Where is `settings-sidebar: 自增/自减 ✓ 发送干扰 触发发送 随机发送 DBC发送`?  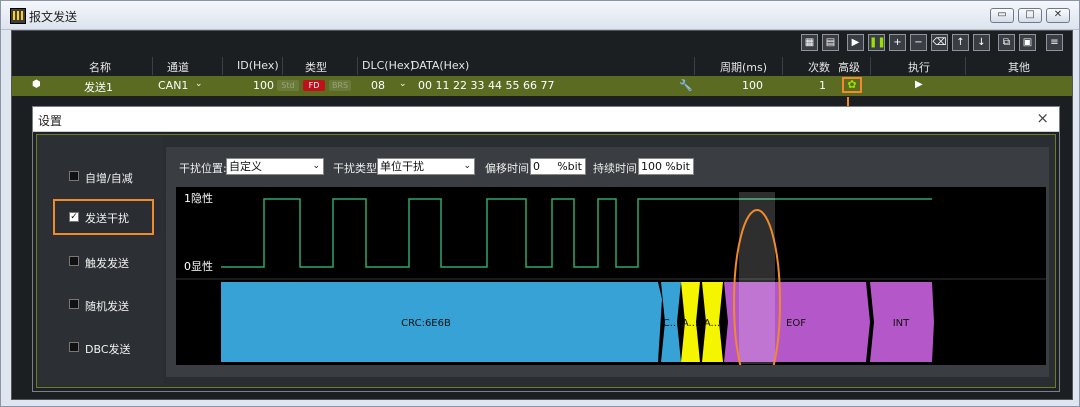 settings-sidebar: 自增/自减 ✓ 发送干扰 触发发送 随机发送 DBC发送 is located at coordinates (100, 260).